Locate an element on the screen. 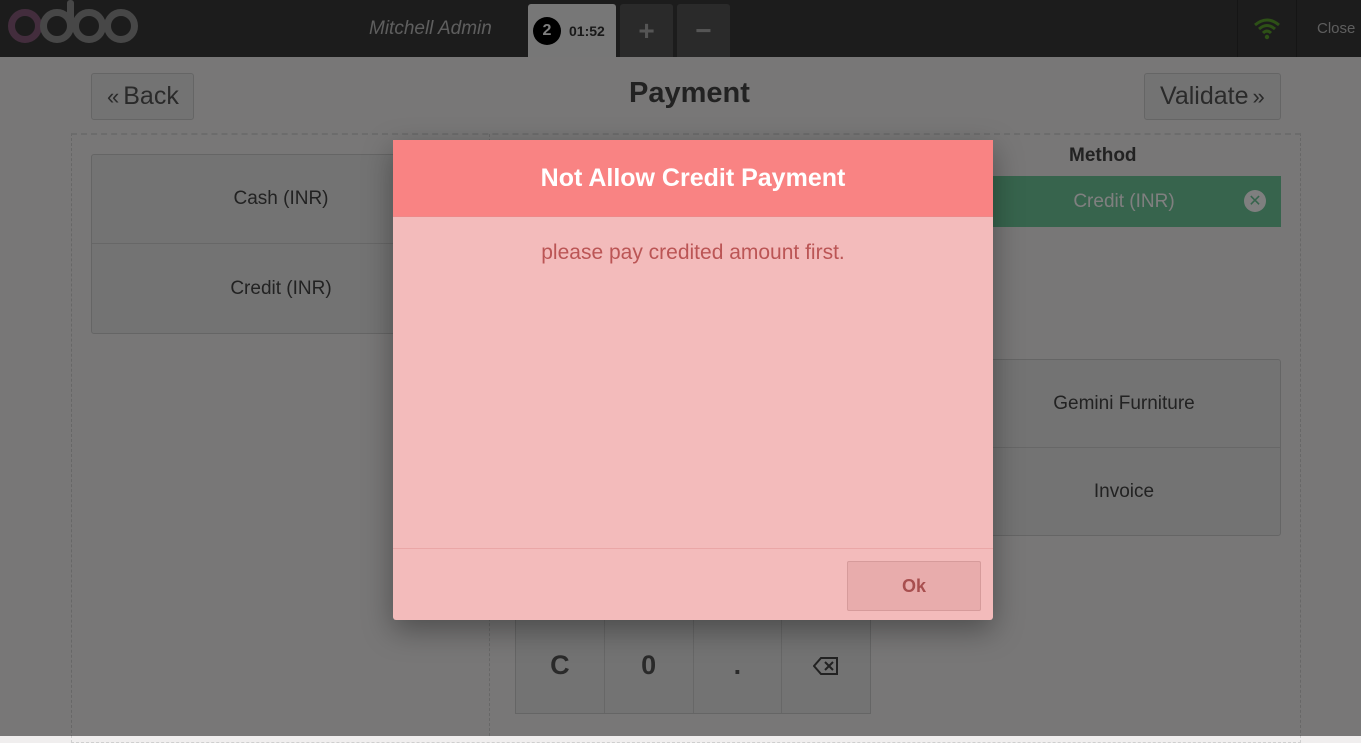 Image resolution: width=1361 pixels, height=743 pixels. dialog-message: please pay credited amount first. is located at coordinates (693, 252).